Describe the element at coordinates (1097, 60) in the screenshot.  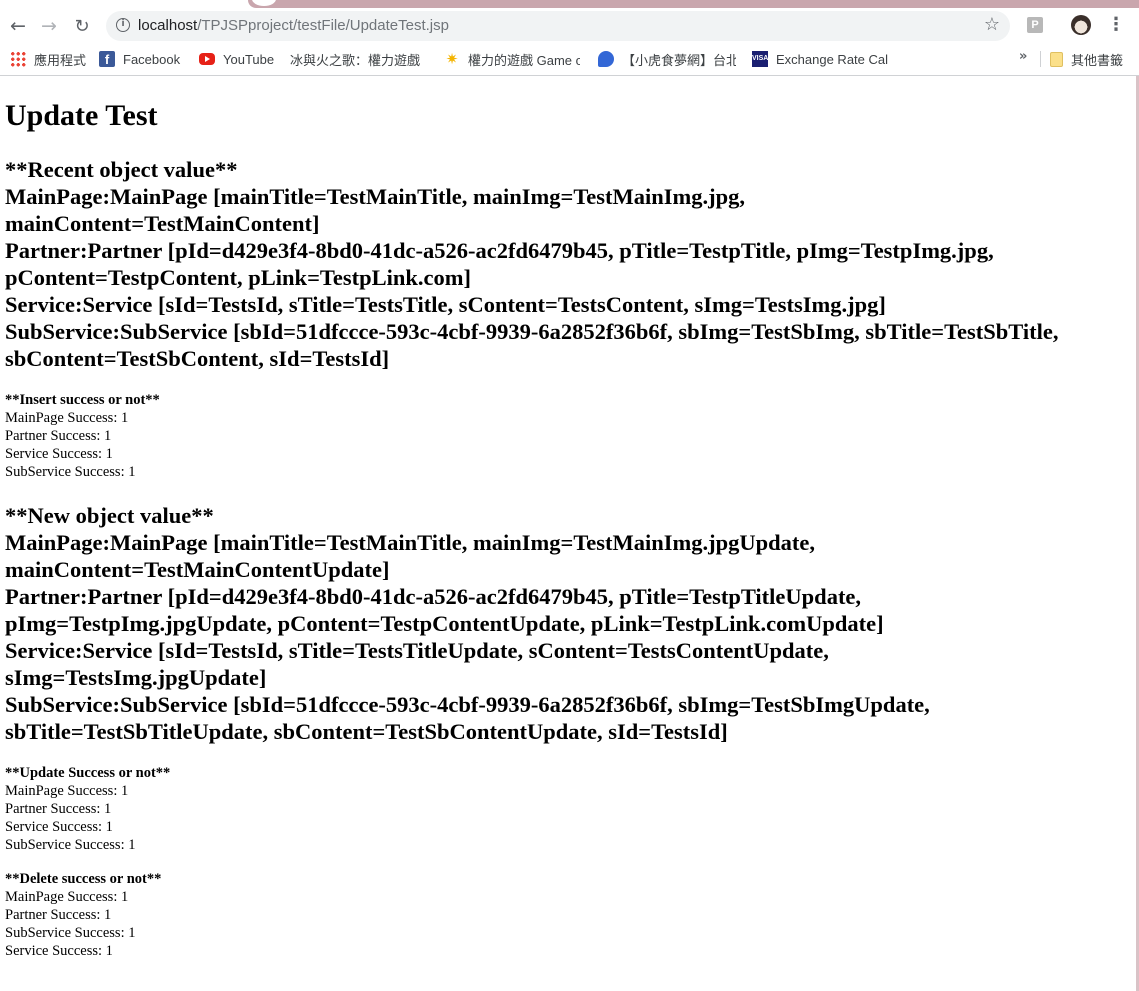
I see `other-bookmarks-label: 其他書籤` at that location.